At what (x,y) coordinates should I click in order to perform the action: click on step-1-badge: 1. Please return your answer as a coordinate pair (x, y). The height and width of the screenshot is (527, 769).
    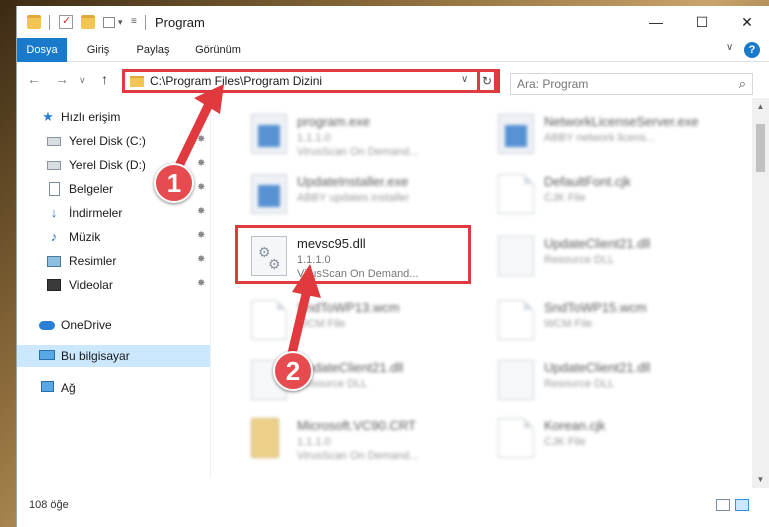
    Looking at the image, I should click on (174, 183).